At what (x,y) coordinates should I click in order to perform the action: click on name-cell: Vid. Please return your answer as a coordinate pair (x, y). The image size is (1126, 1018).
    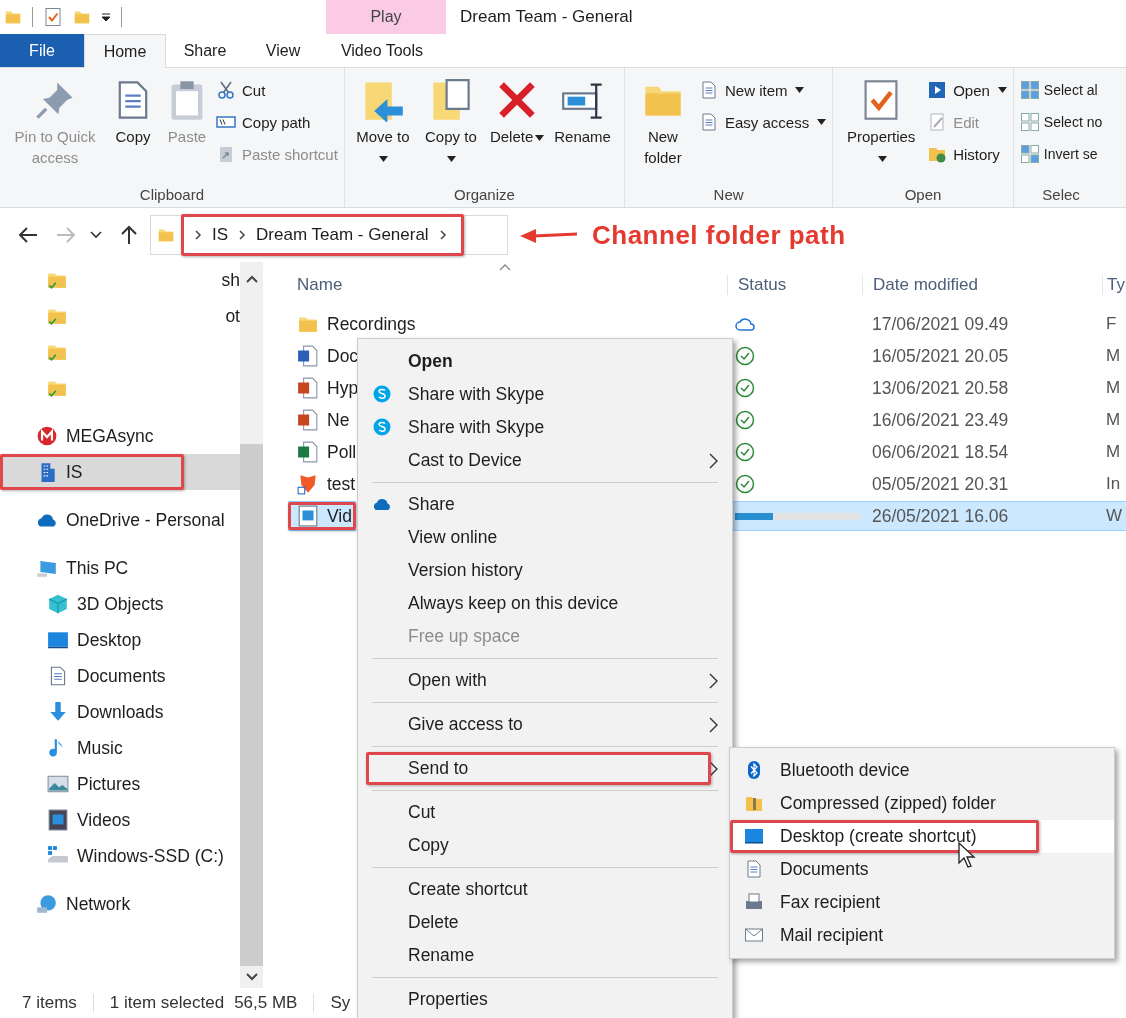
    Looking at the image, I should click on (322, 516).